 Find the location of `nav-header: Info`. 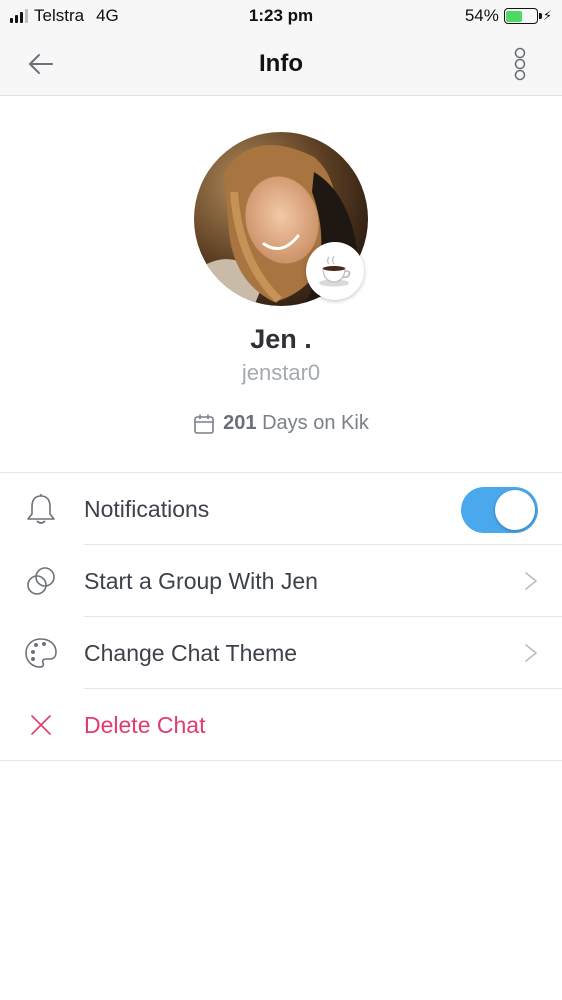

nav-header: Info is located at coordinates (281, 64).